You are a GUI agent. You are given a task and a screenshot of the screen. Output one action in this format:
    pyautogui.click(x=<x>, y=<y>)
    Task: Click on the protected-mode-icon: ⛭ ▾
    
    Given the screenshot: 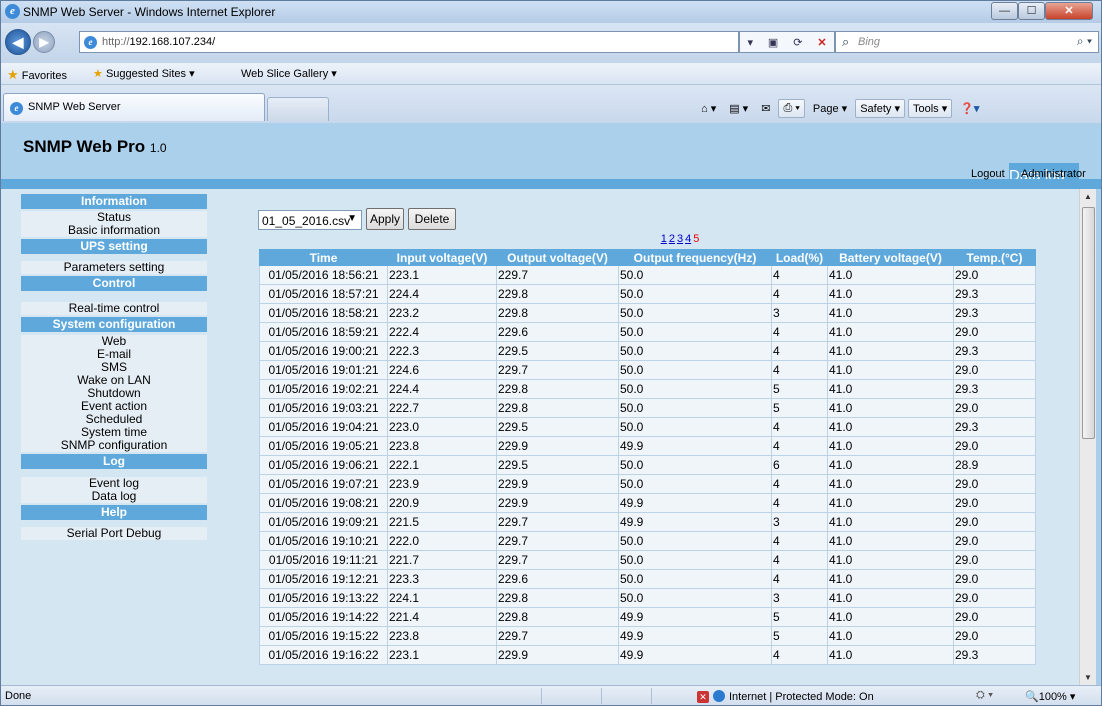 What is the action you would take?
    pyautogui.click(x=984, y=695)
    